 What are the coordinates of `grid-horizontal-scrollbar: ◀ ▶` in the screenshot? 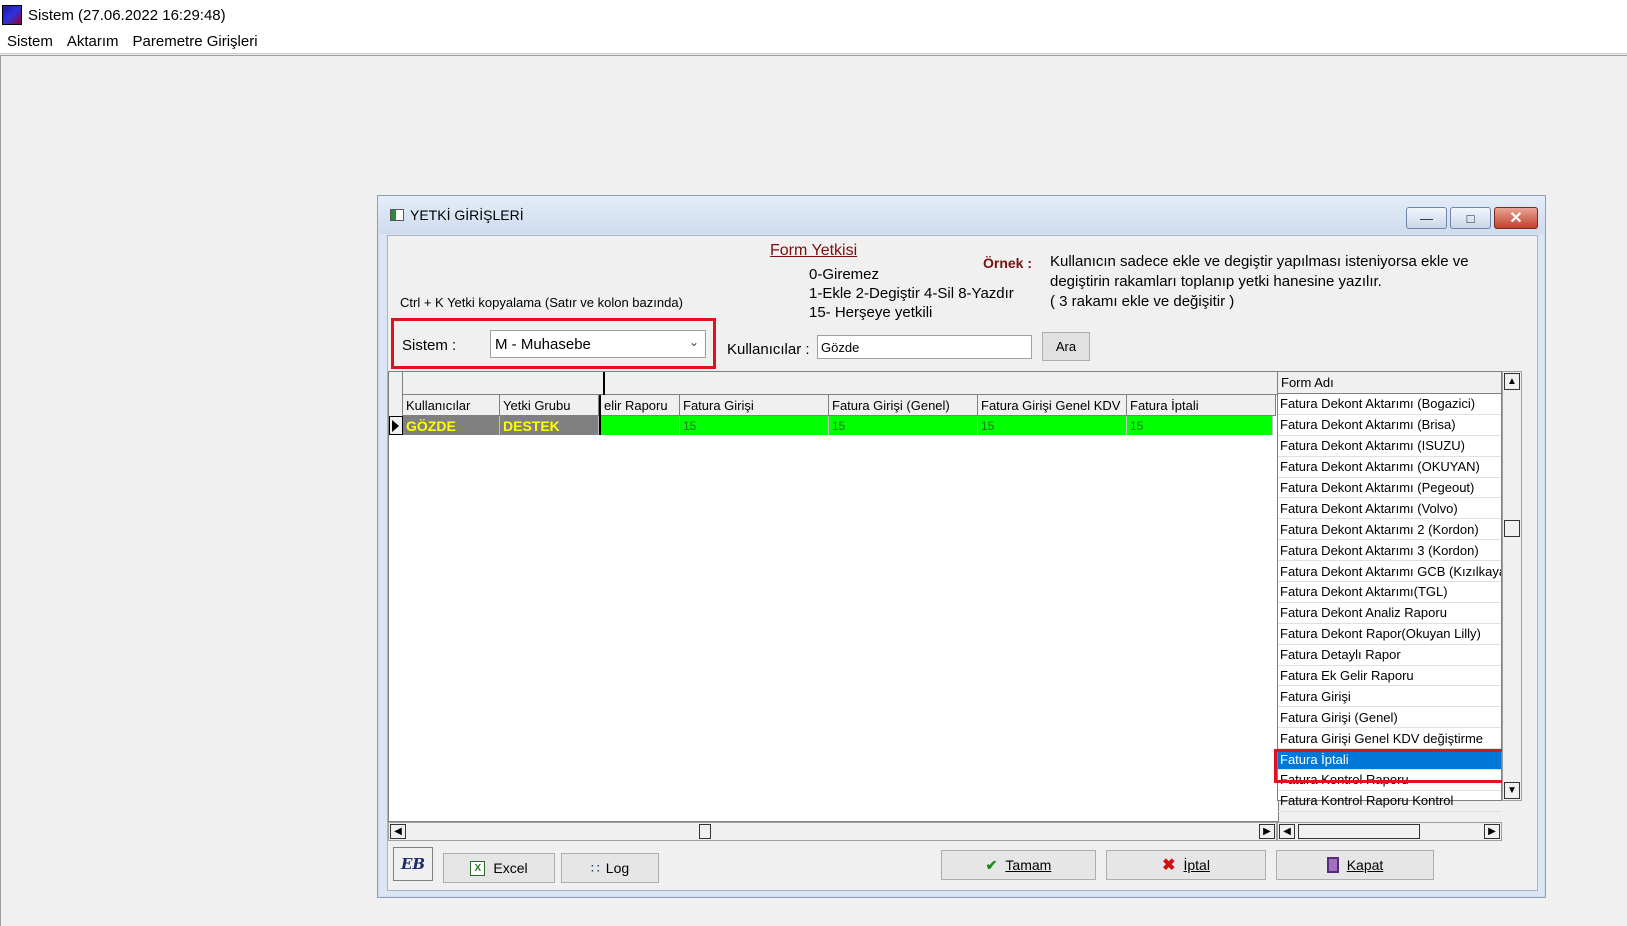 It's located at (832, 831).